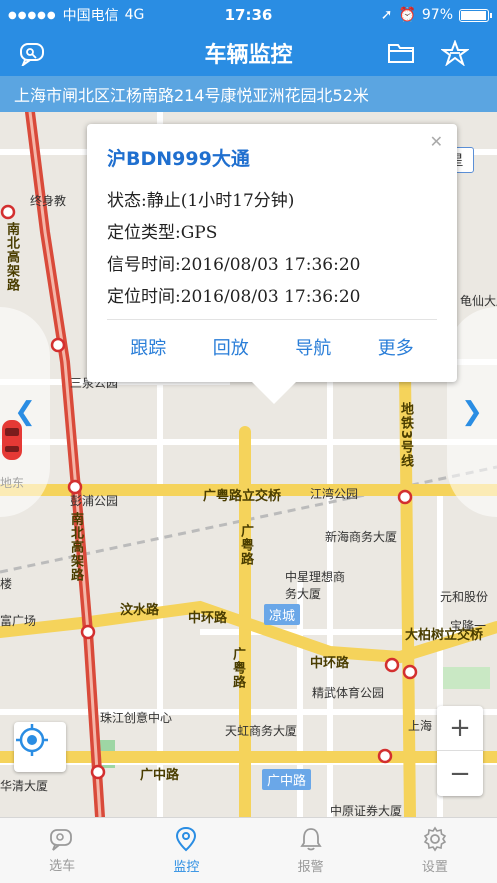  I want to click on zoom-control: + −, so click(460, 751).